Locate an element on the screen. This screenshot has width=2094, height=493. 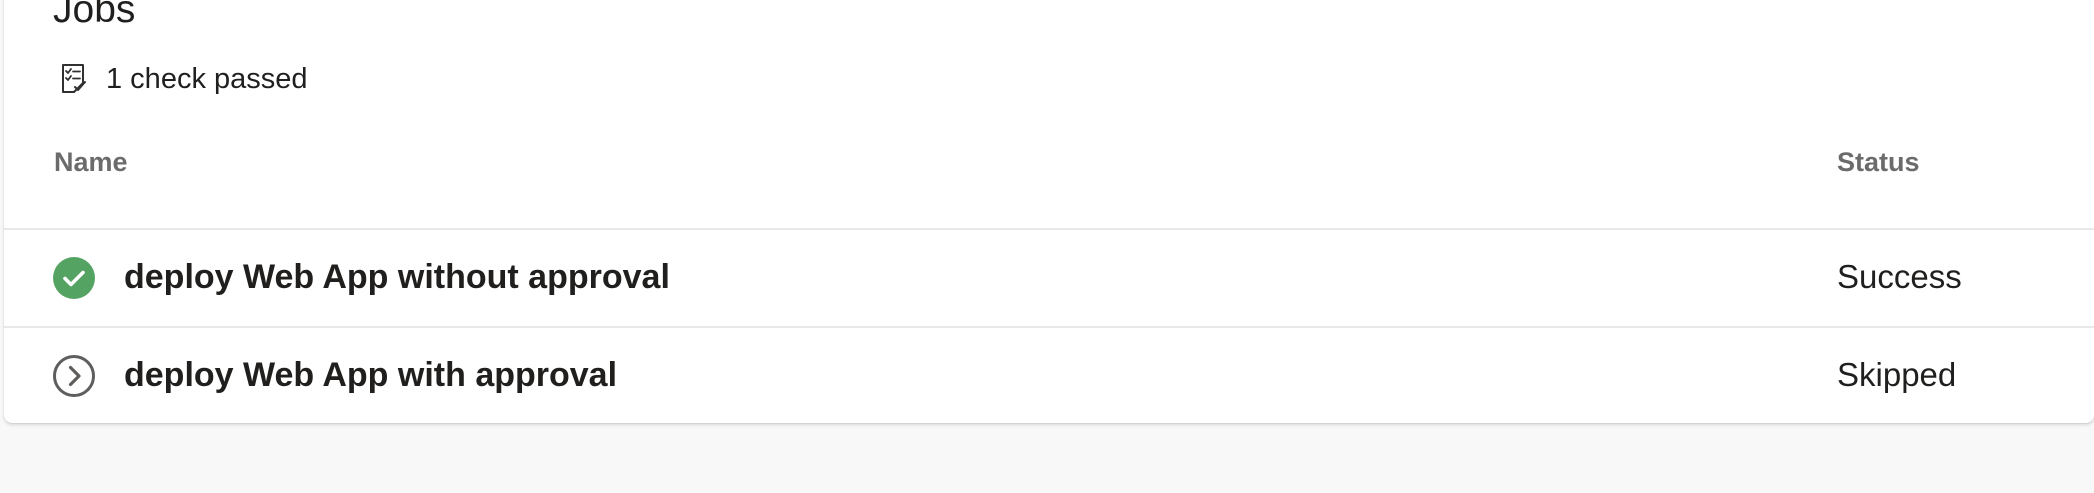
job-name: deploy Web App with approval is located at coordinates (371, 375).